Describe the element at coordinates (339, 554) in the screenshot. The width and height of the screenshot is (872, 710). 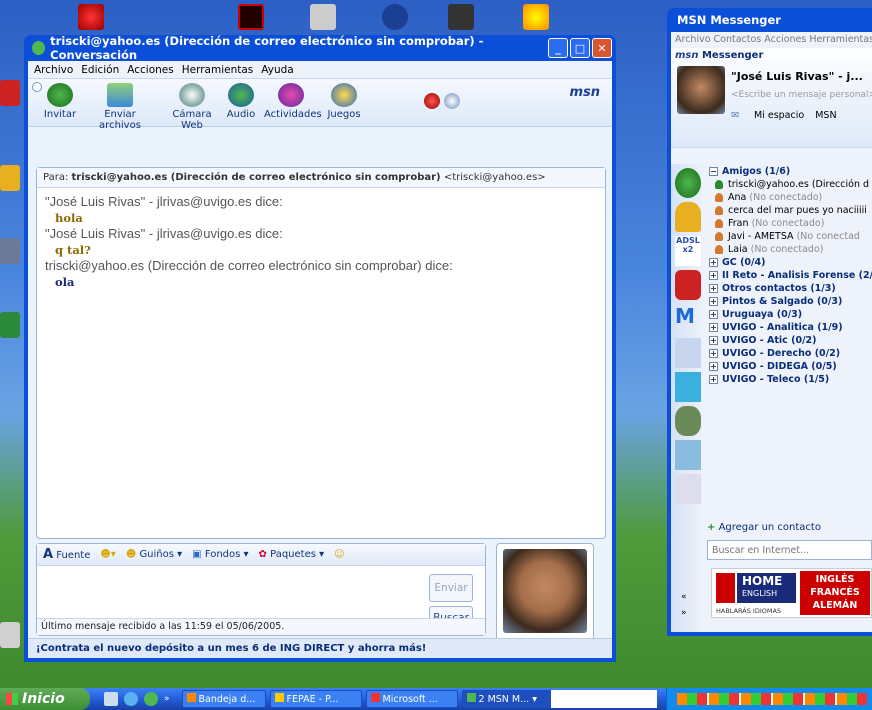
I see `nudge-icon: ☺` at that location.